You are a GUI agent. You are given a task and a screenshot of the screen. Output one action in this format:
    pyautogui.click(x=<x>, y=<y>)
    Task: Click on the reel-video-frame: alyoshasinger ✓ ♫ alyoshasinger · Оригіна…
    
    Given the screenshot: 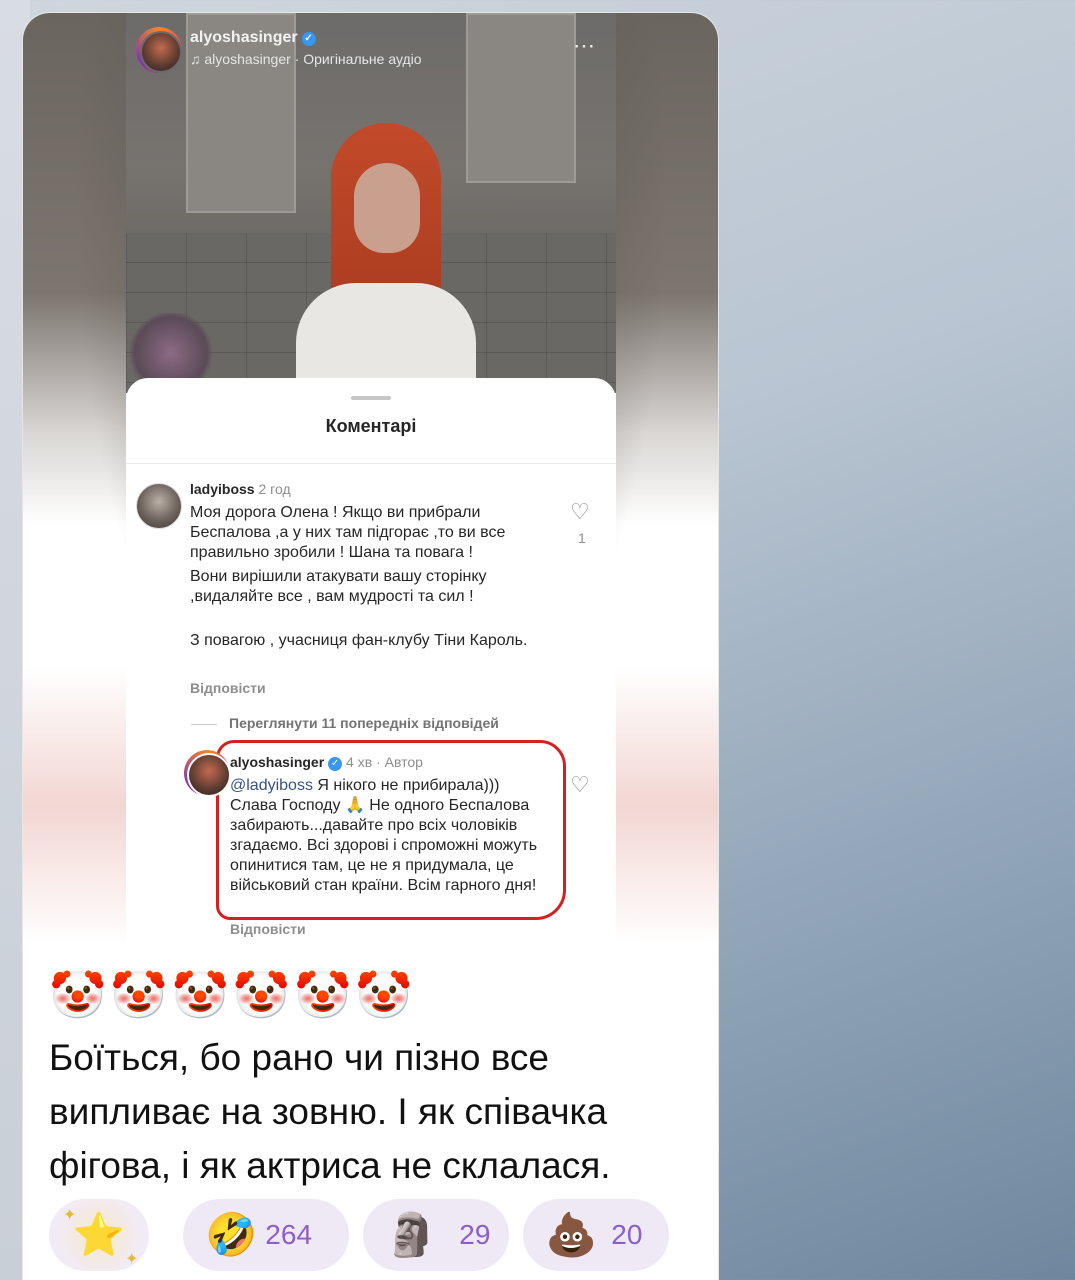 What is the action you would take?
    pyautogui.click(x=371, y=203)
    